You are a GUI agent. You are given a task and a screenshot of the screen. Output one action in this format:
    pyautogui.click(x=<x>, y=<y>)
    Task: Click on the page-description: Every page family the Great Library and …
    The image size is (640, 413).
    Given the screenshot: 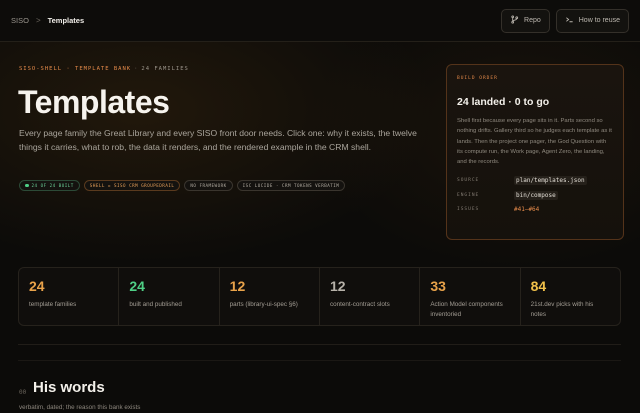 What is the action you would take?
    pyautogui.click(x=218, y=140)
    